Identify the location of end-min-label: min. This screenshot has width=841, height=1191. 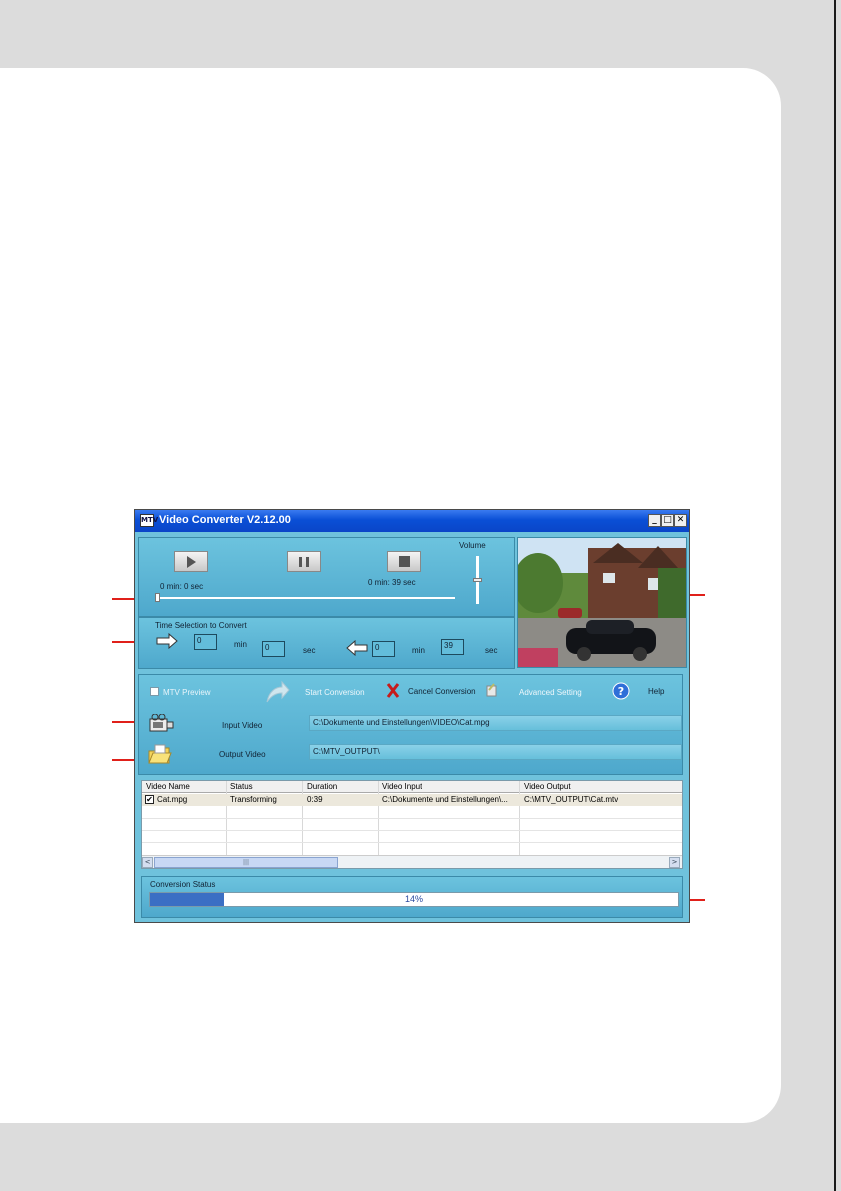
(418, 650).